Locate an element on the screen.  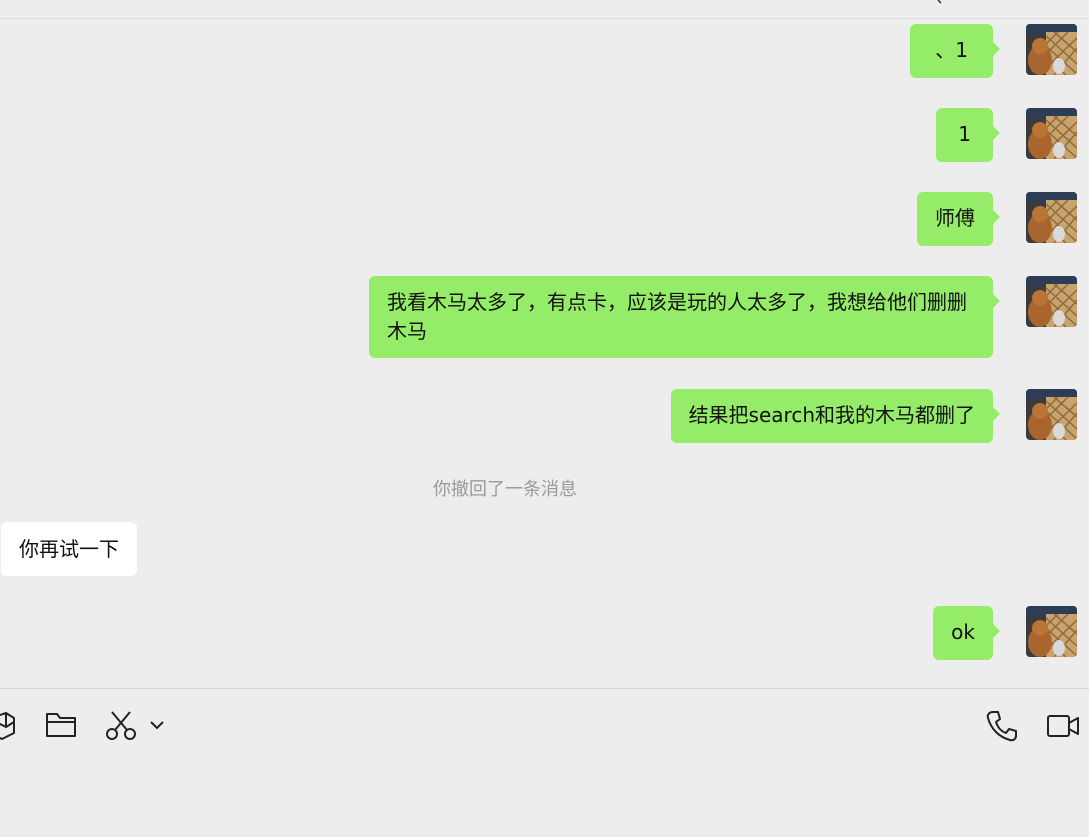
sent-bubble: 、1 is located at coordinates (955, 51).